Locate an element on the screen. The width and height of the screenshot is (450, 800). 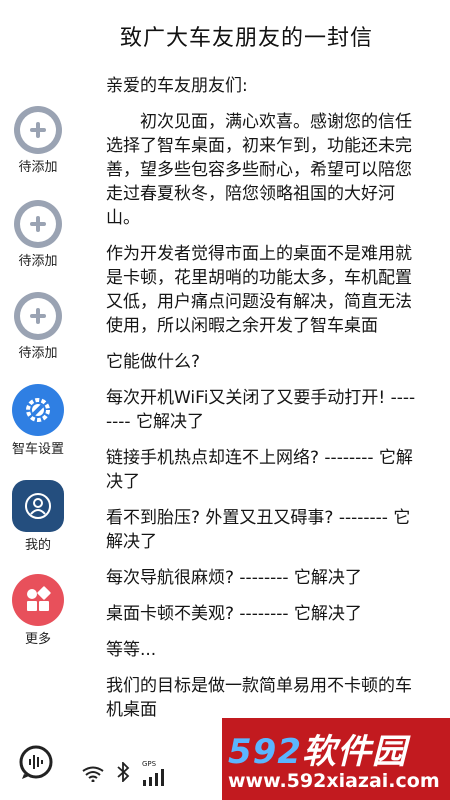
letter-paragraph: 每次开机WiFi又关闭了又要手动打开! -------- 它解决了 is located at coordinates (261, 410).